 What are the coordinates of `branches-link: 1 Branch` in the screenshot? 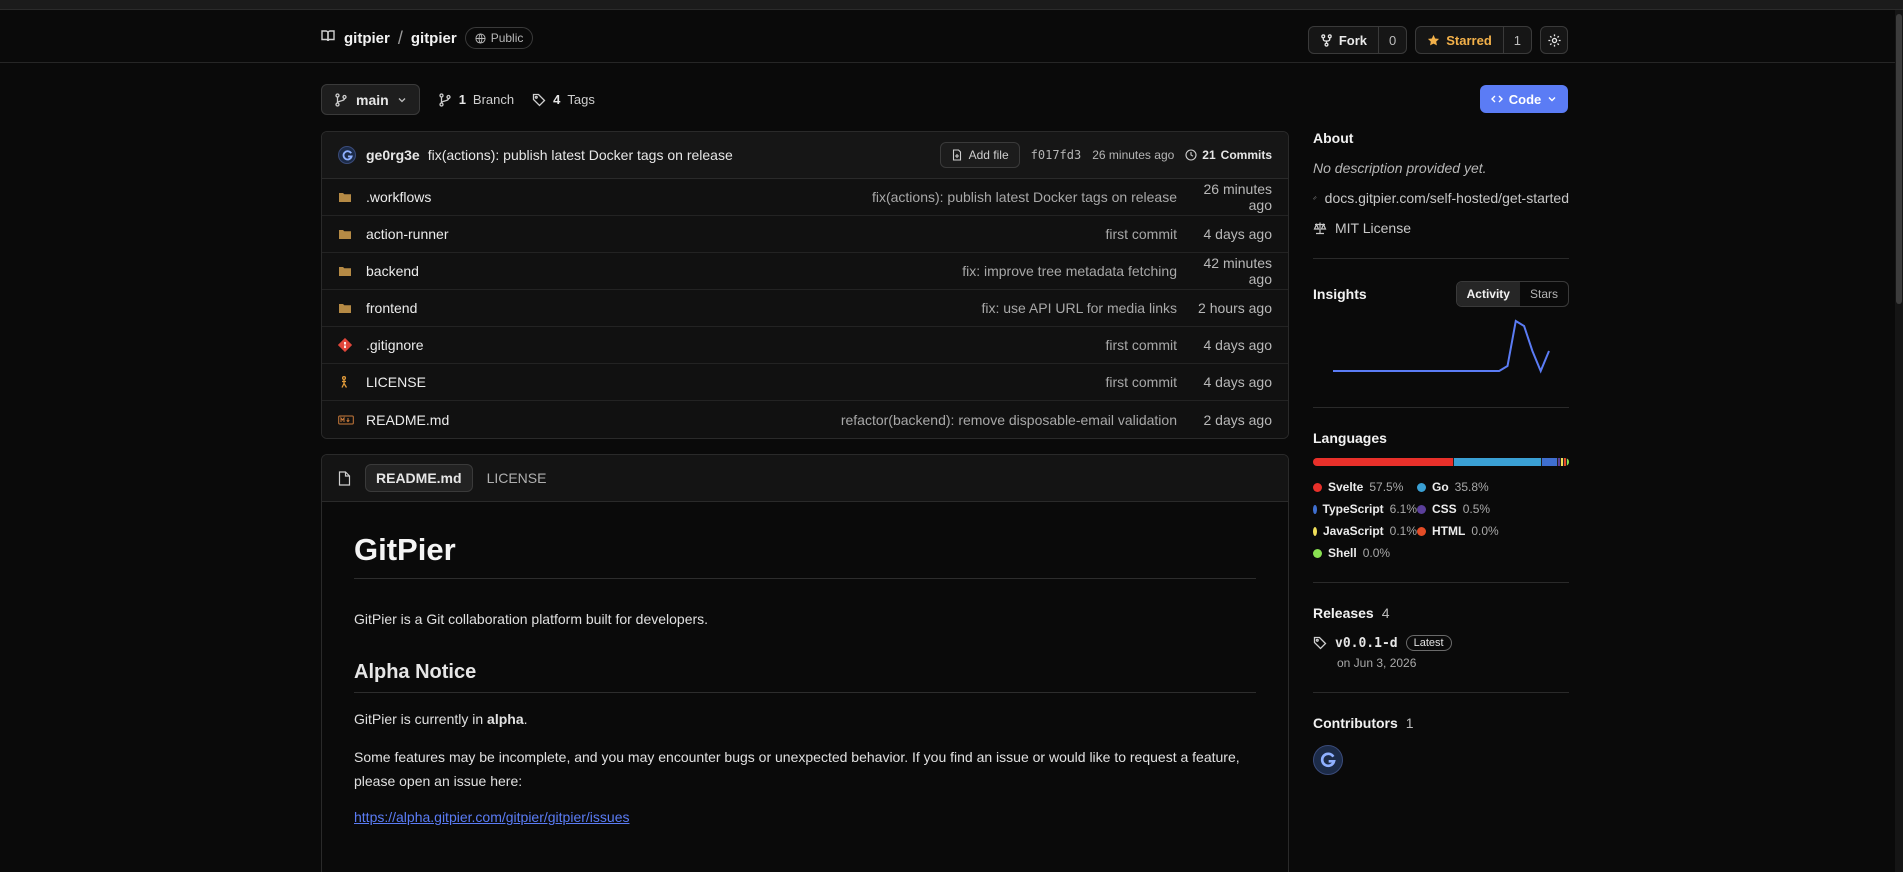 It's located at (476, 99).